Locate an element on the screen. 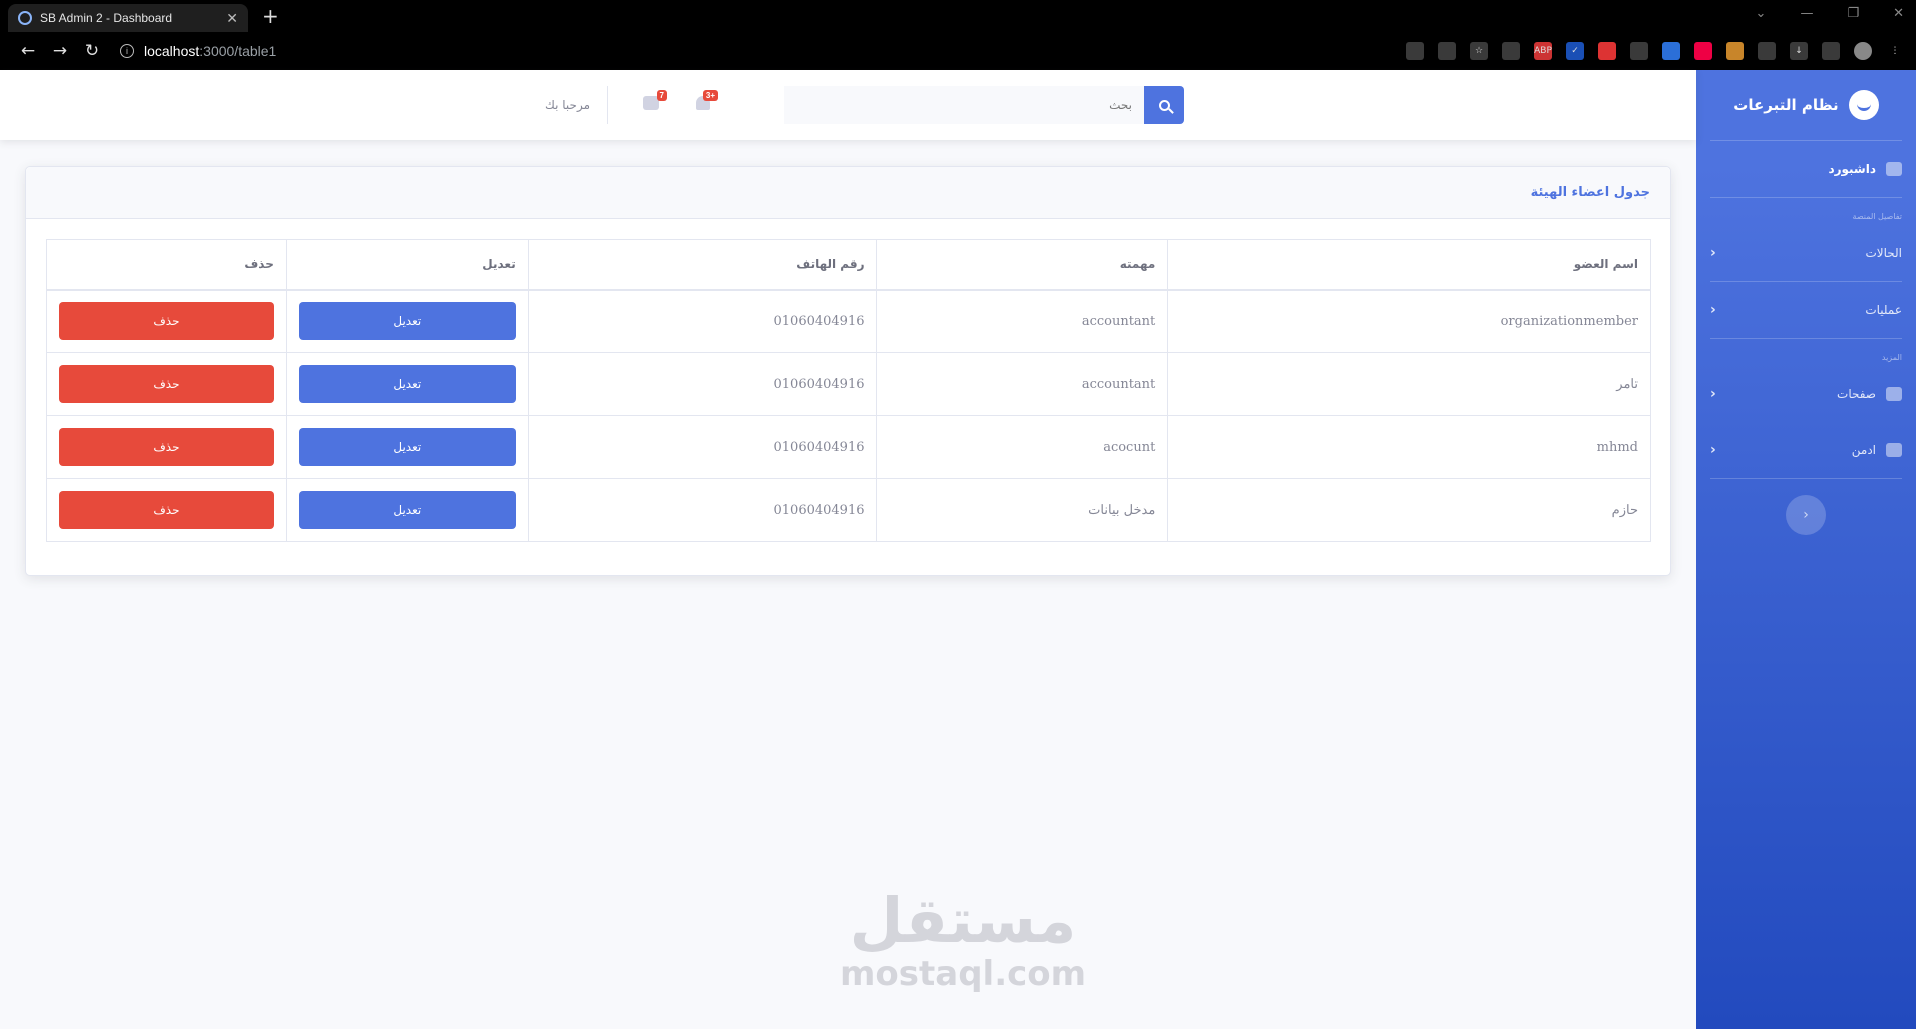 The image size is (1916, 1029). close-window-icon: ✕ is located at coordinates (1898, 13).